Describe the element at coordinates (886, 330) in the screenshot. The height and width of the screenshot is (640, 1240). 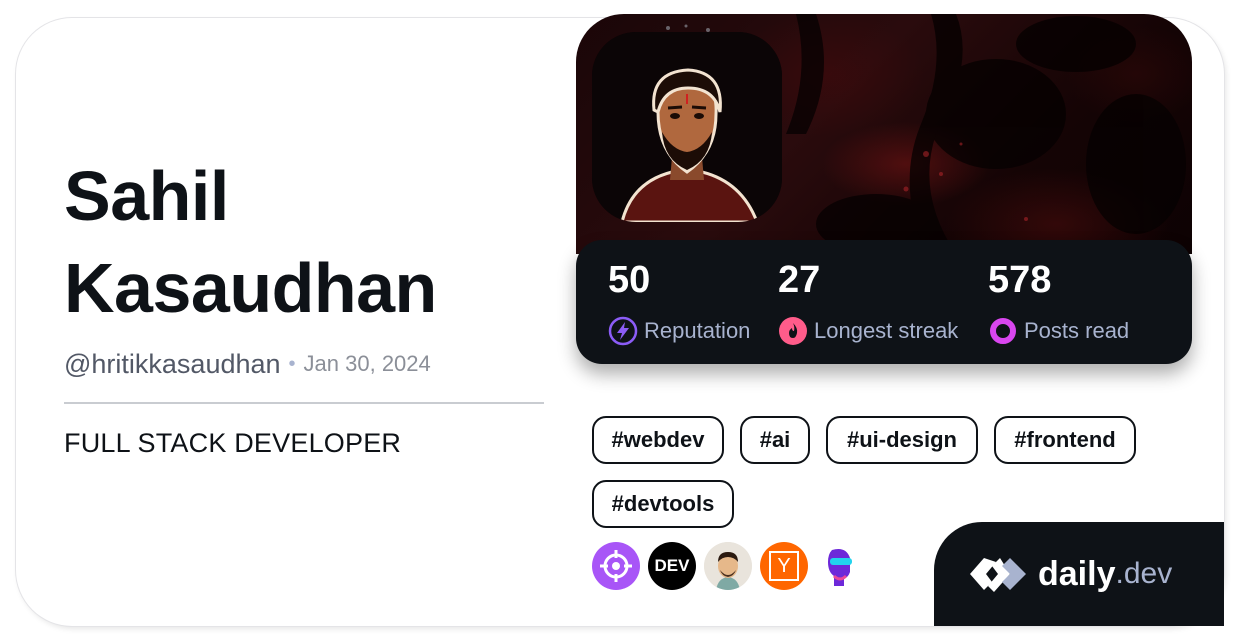
I see `streak-label: Longest streak` at that location.